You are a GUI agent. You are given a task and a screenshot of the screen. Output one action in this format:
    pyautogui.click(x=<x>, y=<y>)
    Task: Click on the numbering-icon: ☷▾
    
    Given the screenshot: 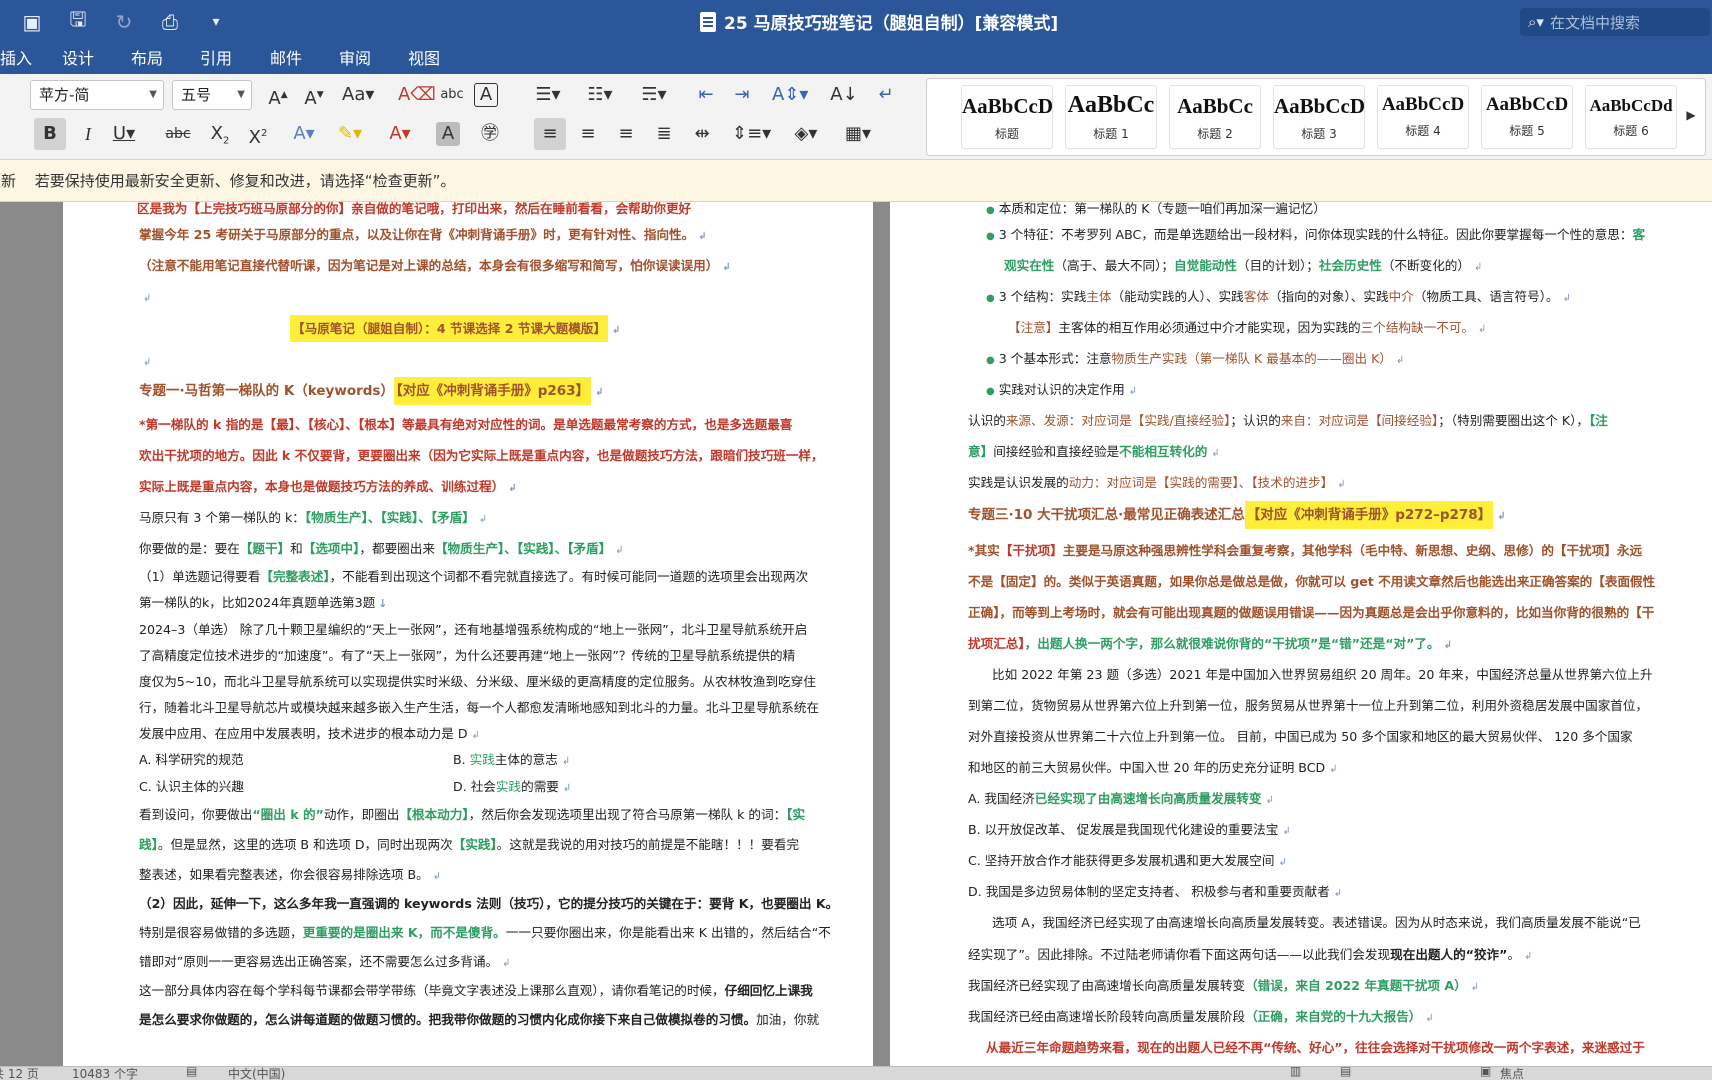 What is the action you would take?
    pyautogui.click(x=600, y=95)
    